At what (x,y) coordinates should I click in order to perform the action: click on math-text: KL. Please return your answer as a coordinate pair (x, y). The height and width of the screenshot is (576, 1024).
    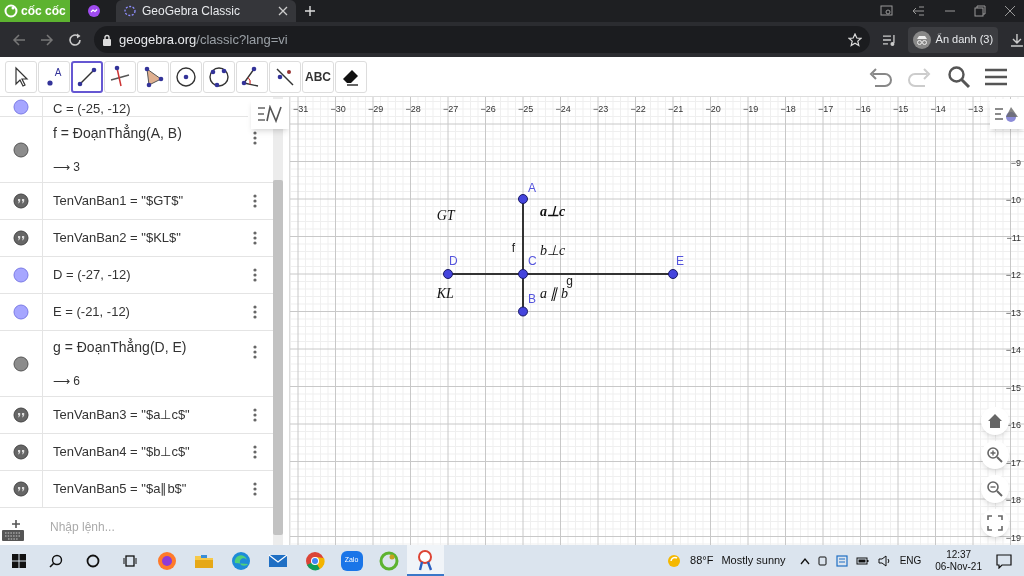
    Looking at the image, I should click on (445, 294).